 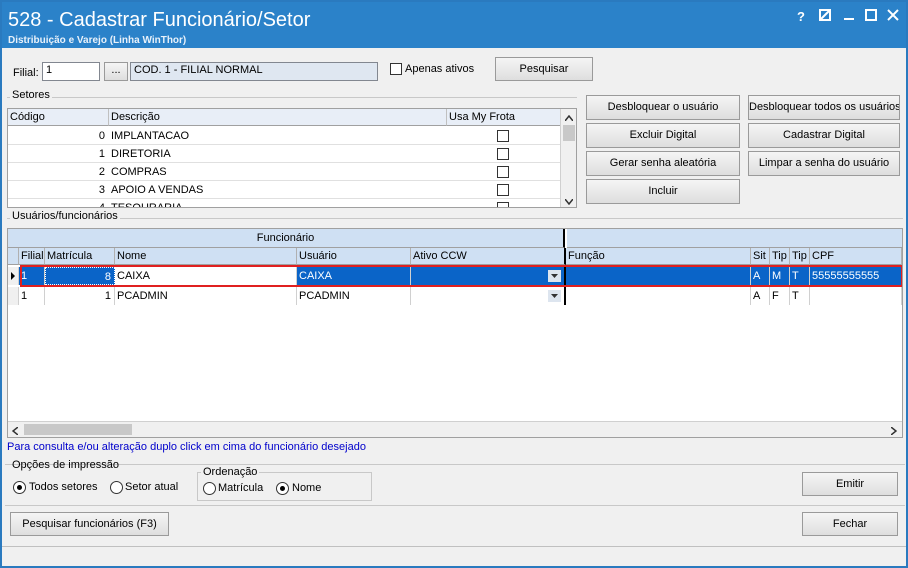 What do you see at coordinates (284, 190) in the screenshot?
I see `setor-row: 3 APOIO A VENDAS` at bounding box center [284, 190].